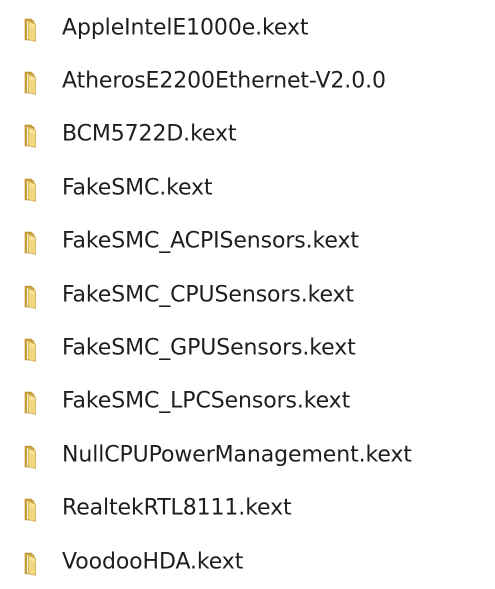 The image size is (495, 589). Describe the element at coordinates (237, 455) in the screenshot. I see `file-name: NullCPUPowerManagement.kext` at that location.